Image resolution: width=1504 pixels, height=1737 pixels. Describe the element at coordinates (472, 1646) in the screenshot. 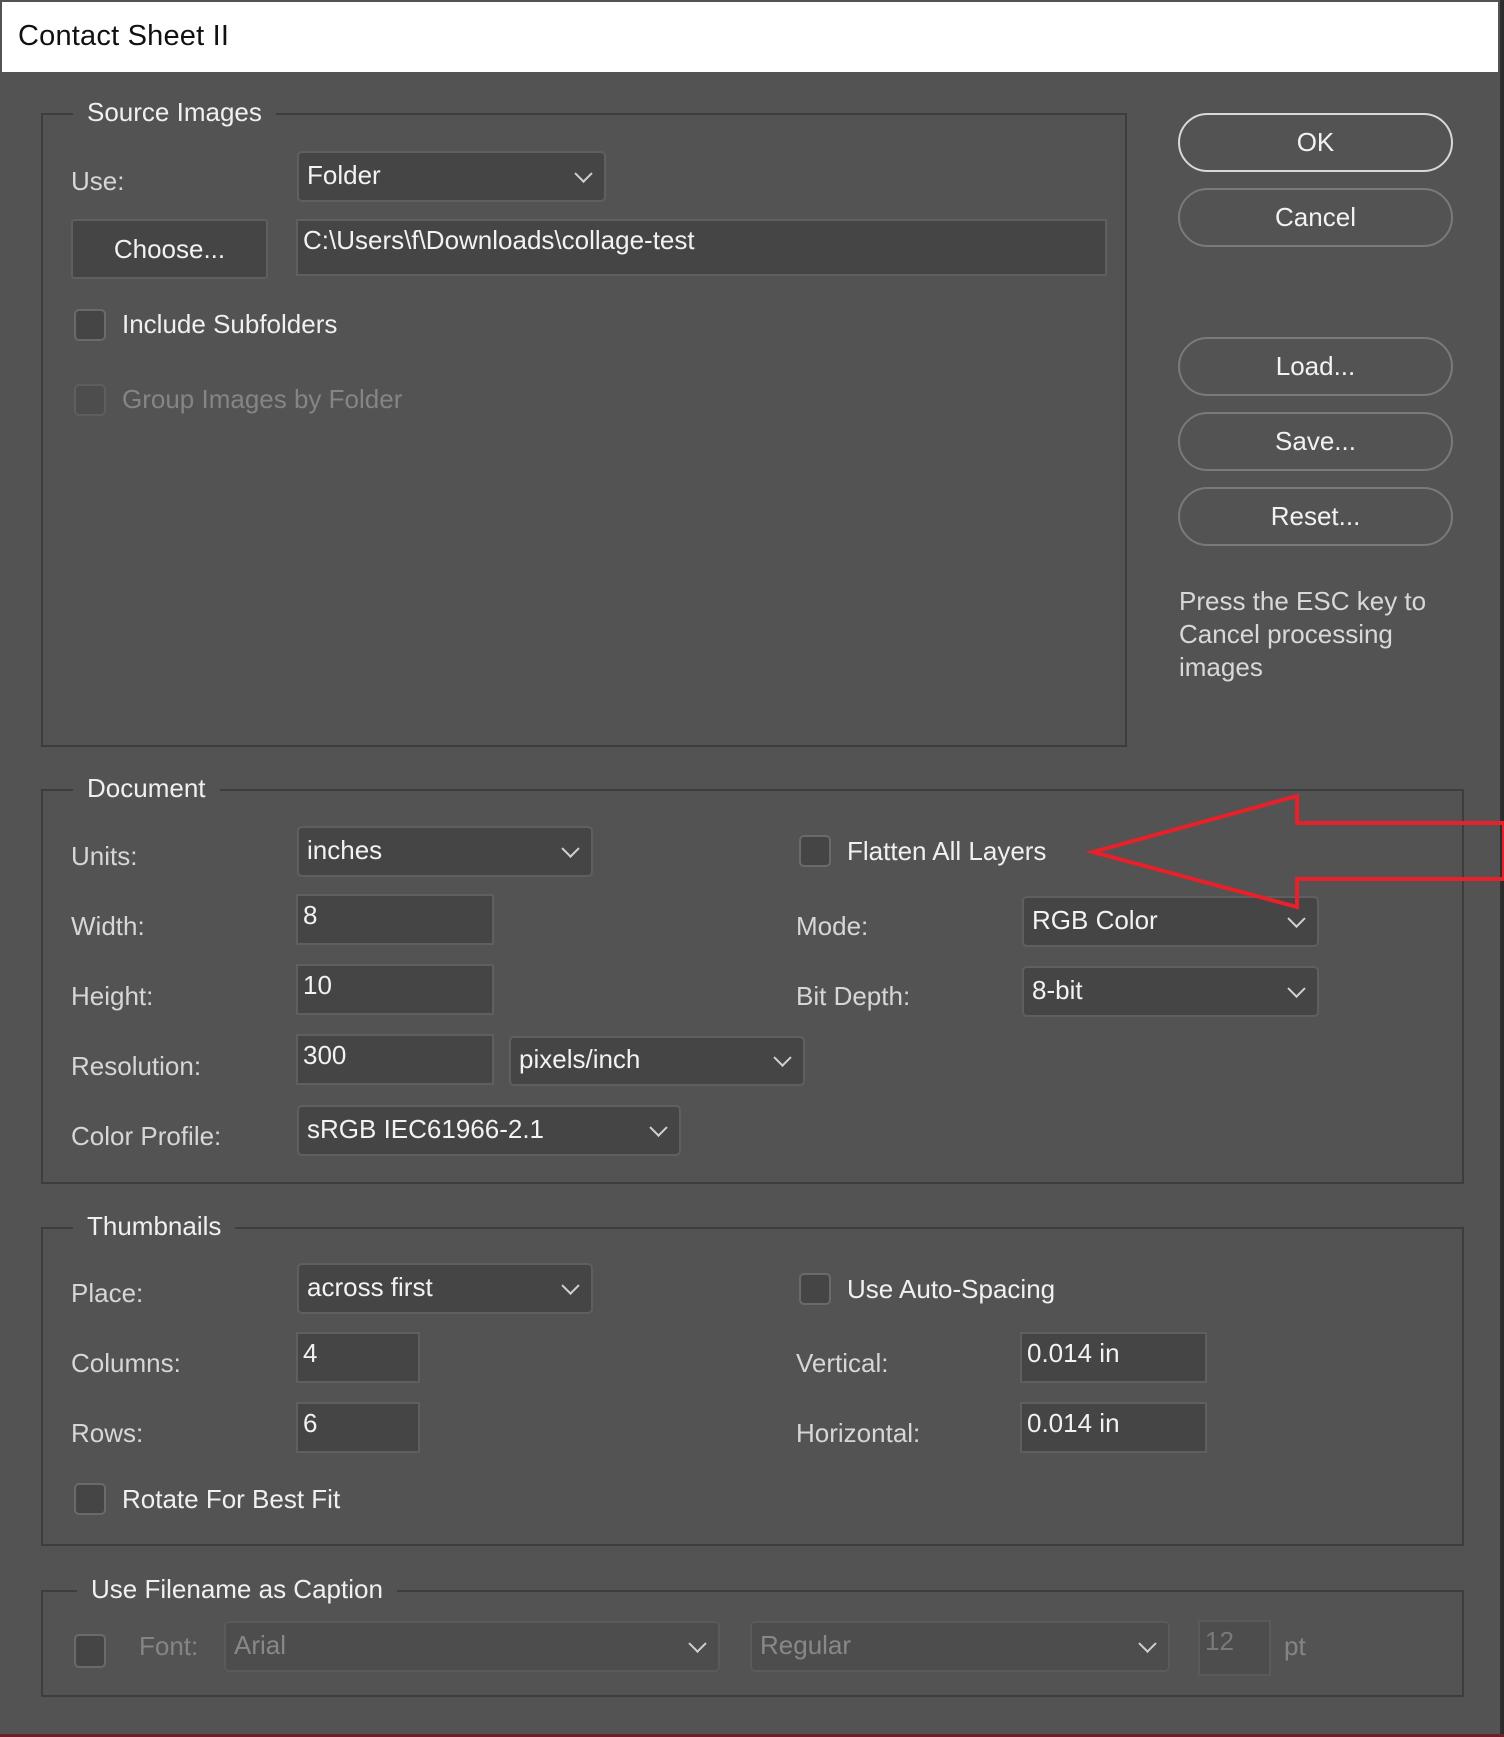

I see `font-select: Arial` at that location.